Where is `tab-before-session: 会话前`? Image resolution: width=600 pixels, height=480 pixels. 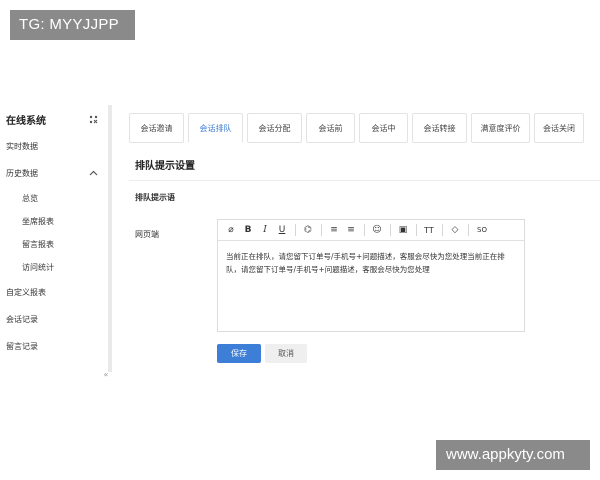
tab-before-session: 会话前 is located at coordinates (330, 128).